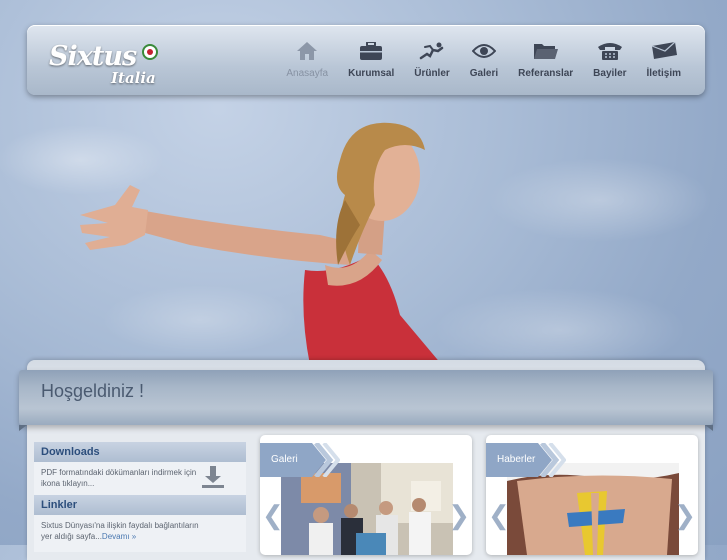  I want to click on eye-icon, so click(484, 51).